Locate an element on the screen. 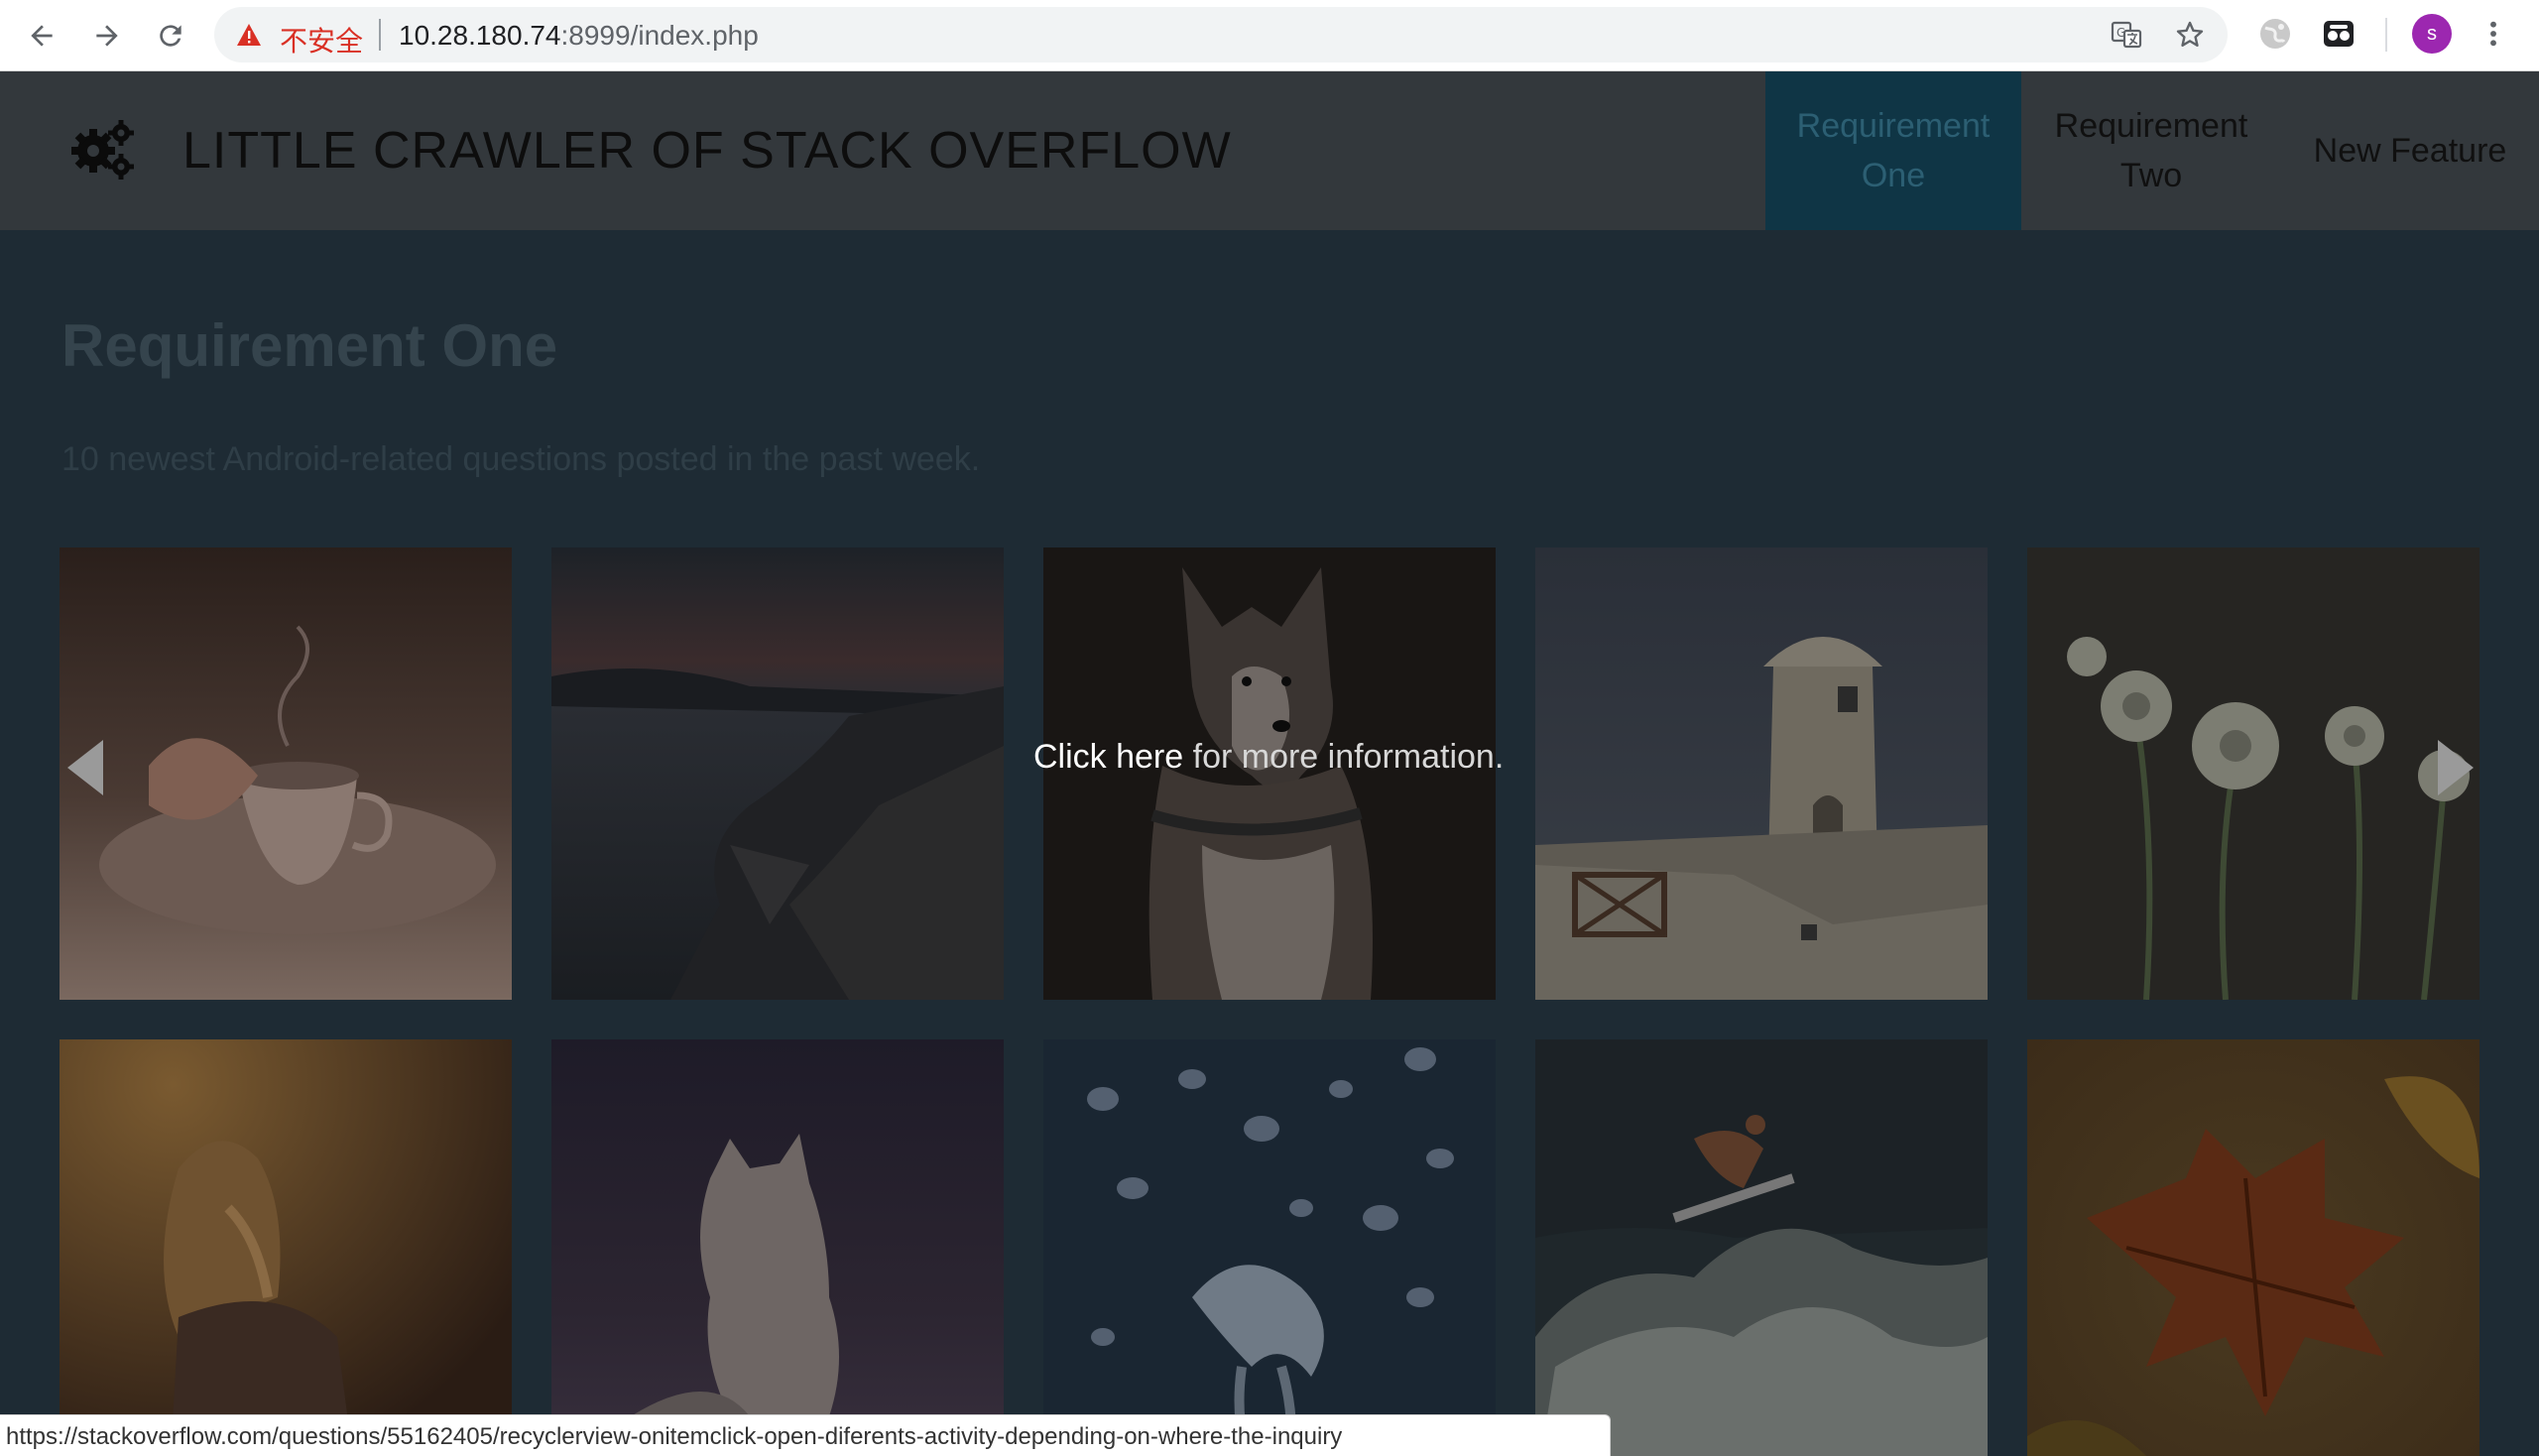 This screenshot has width=2539, height=1456. globe-extension-icon is located at coordinates (2275, 34).